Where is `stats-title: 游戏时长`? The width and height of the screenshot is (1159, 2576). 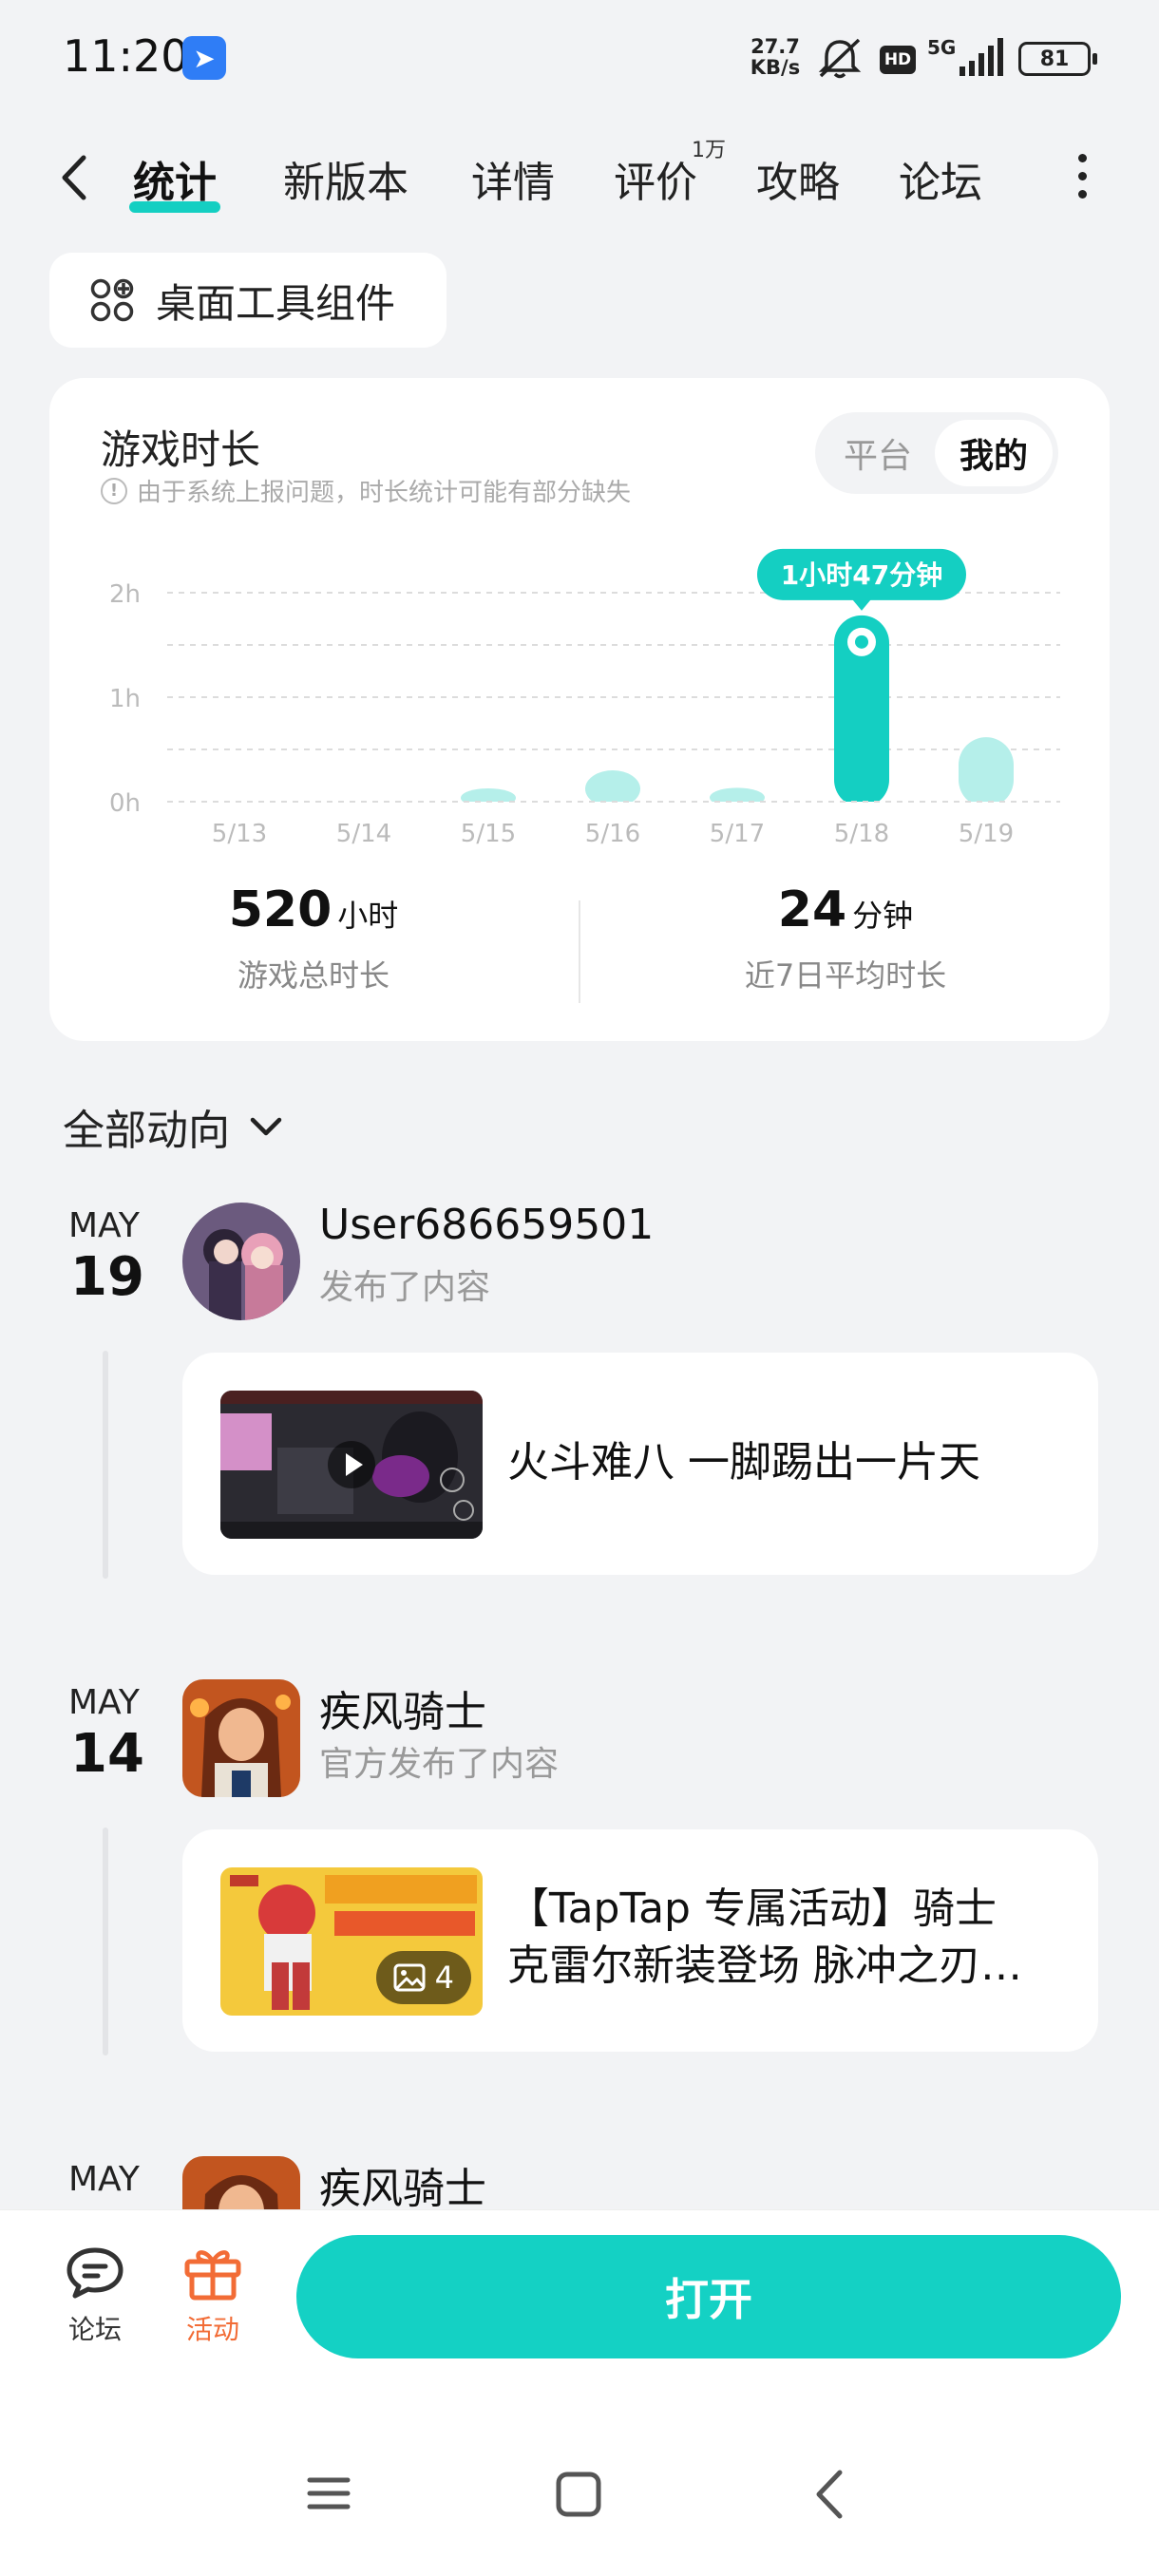
stats-title: 游戏时长 is located at coordinates (181, 449).